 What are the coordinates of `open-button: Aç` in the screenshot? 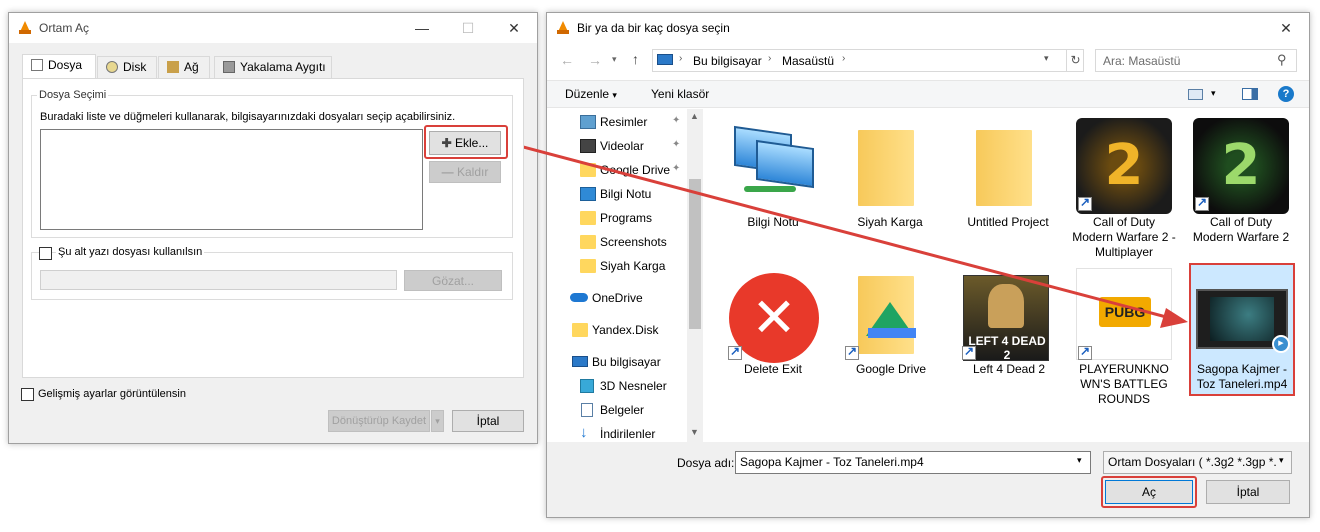 It's located at (1149, 492).